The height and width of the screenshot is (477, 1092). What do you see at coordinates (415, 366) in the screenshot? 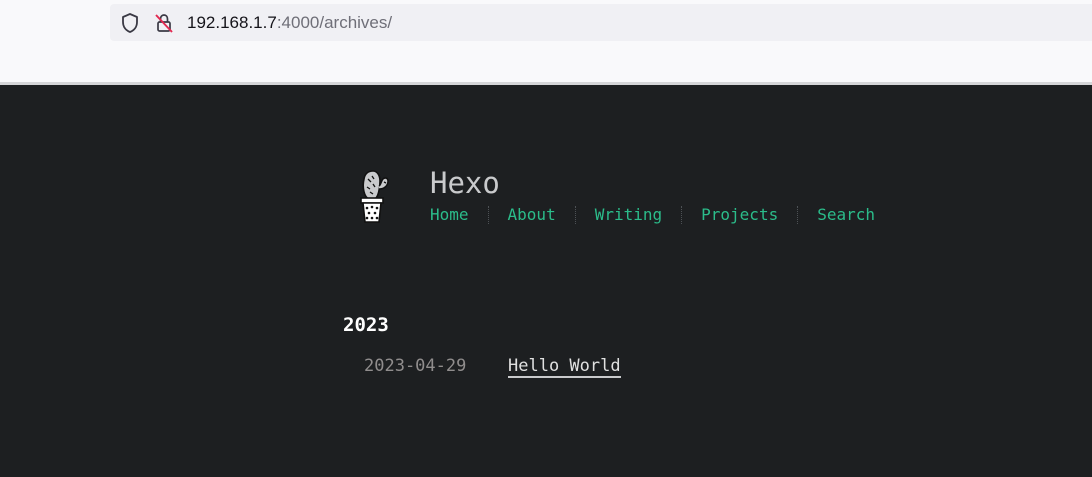
I see `post-date: 2023-04-29` at bounding box center [415, 366].